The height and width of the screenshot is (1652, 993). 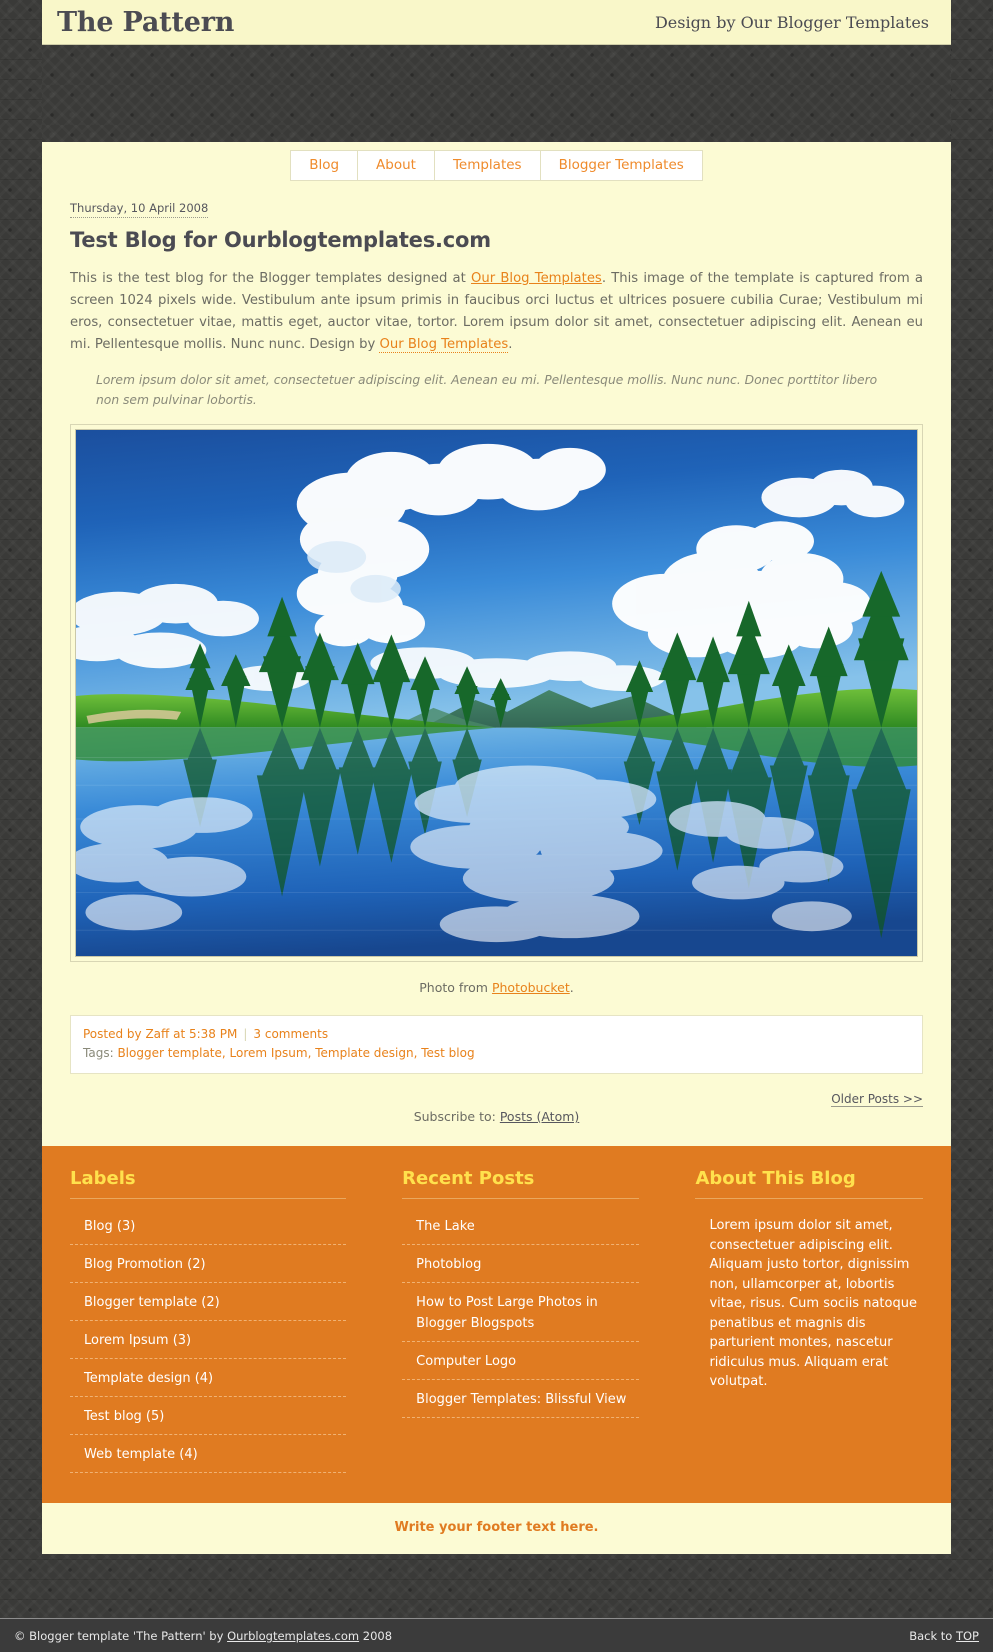 I want to click on post-meta-line: Posted by Zaff at 5:38 PM | 3 comments, so click(x=496, y=1034).